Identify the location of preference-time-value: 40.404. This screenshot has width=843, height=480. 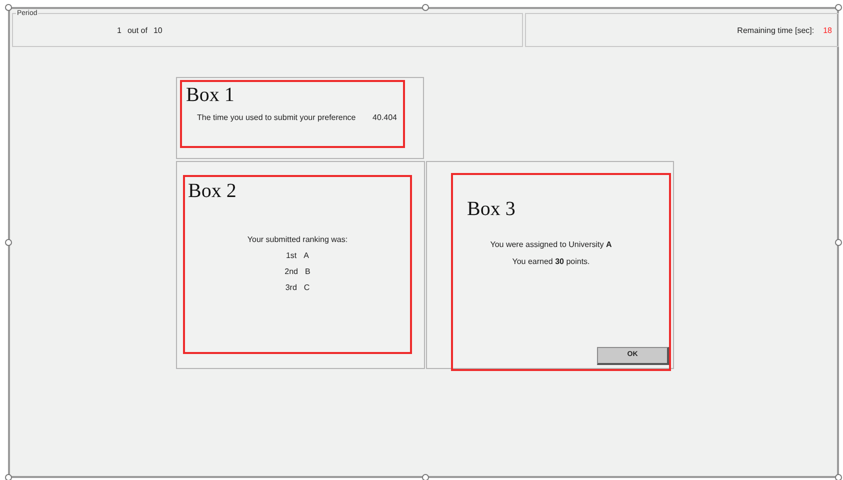
(384, 118).